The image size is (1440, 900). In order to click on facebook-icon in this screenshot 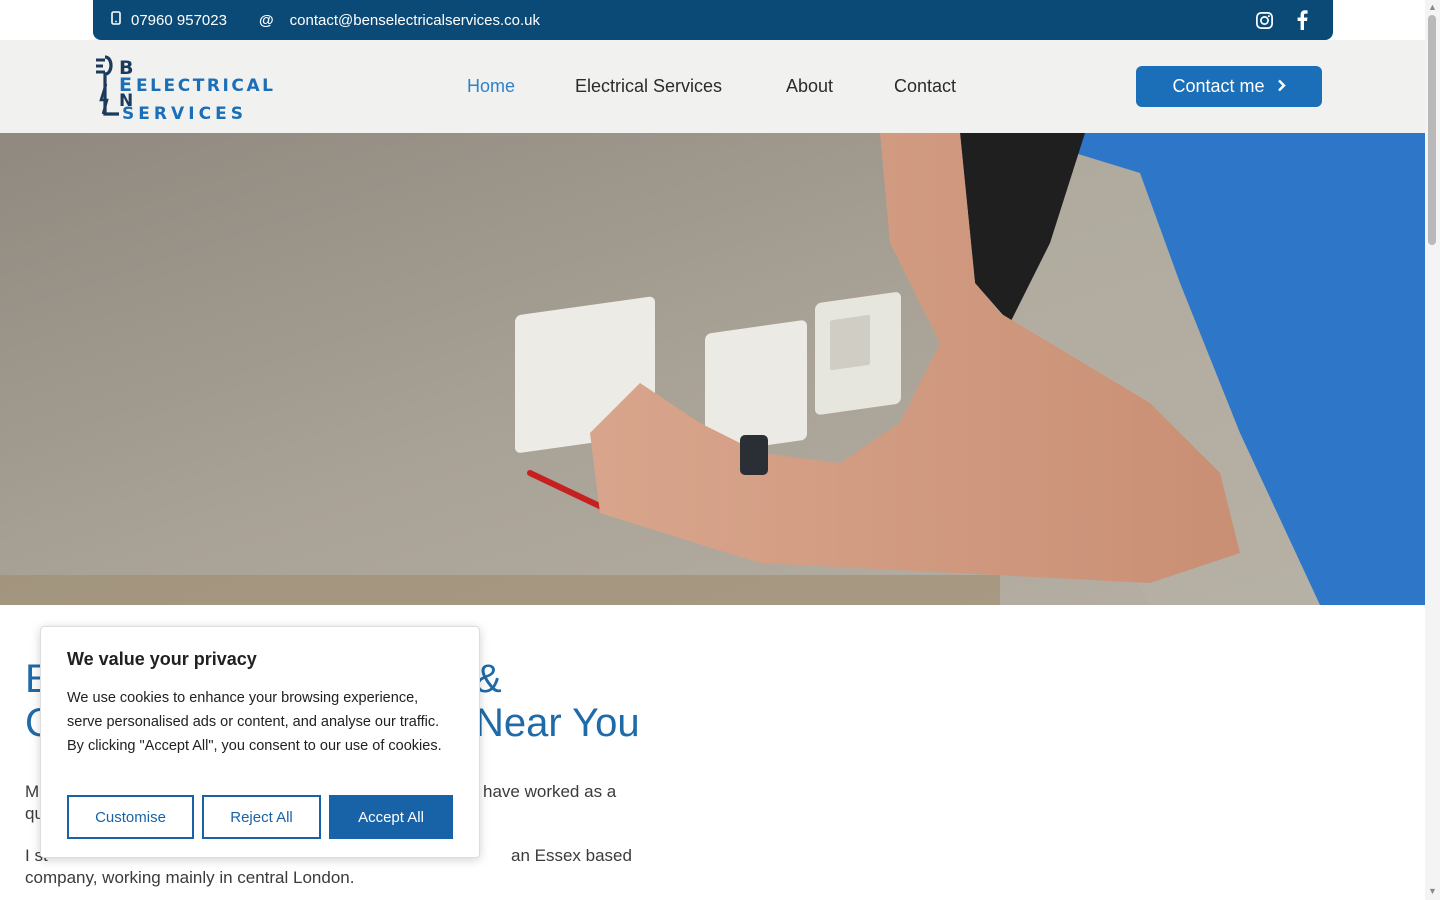, I will do `click(1302, 20)`.